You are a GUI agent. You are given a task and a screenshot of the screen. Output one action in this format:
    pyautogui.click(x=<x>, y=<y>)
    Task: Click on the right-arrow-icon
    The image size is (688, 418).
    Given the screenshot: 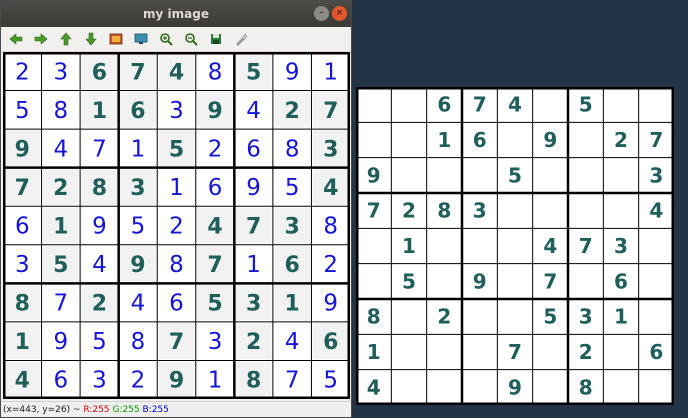 What is the action you would take?
    pyautogui.click(x=40, y=39)
    